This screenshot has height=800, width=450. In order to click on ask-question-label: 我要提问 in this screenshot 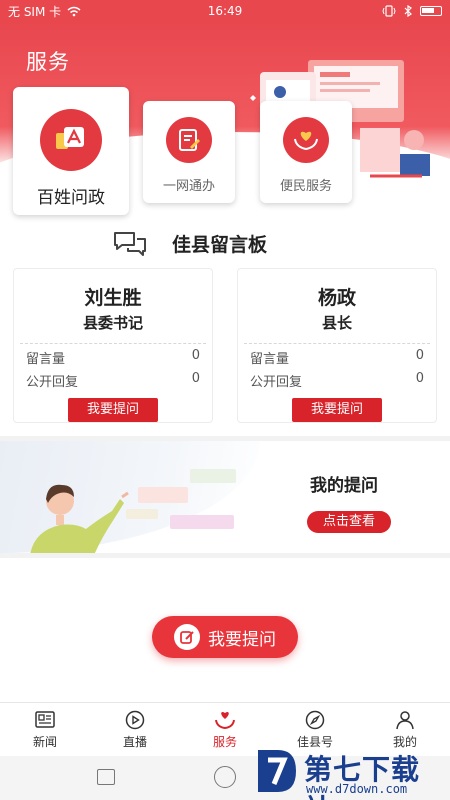, I will do `click(242, 639)`.